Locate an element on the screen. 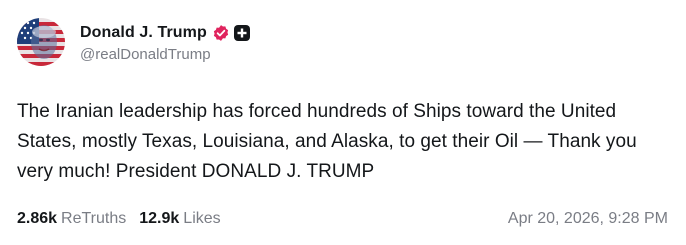  retruths-count: 2.86k is located at coordinates (37, 218).